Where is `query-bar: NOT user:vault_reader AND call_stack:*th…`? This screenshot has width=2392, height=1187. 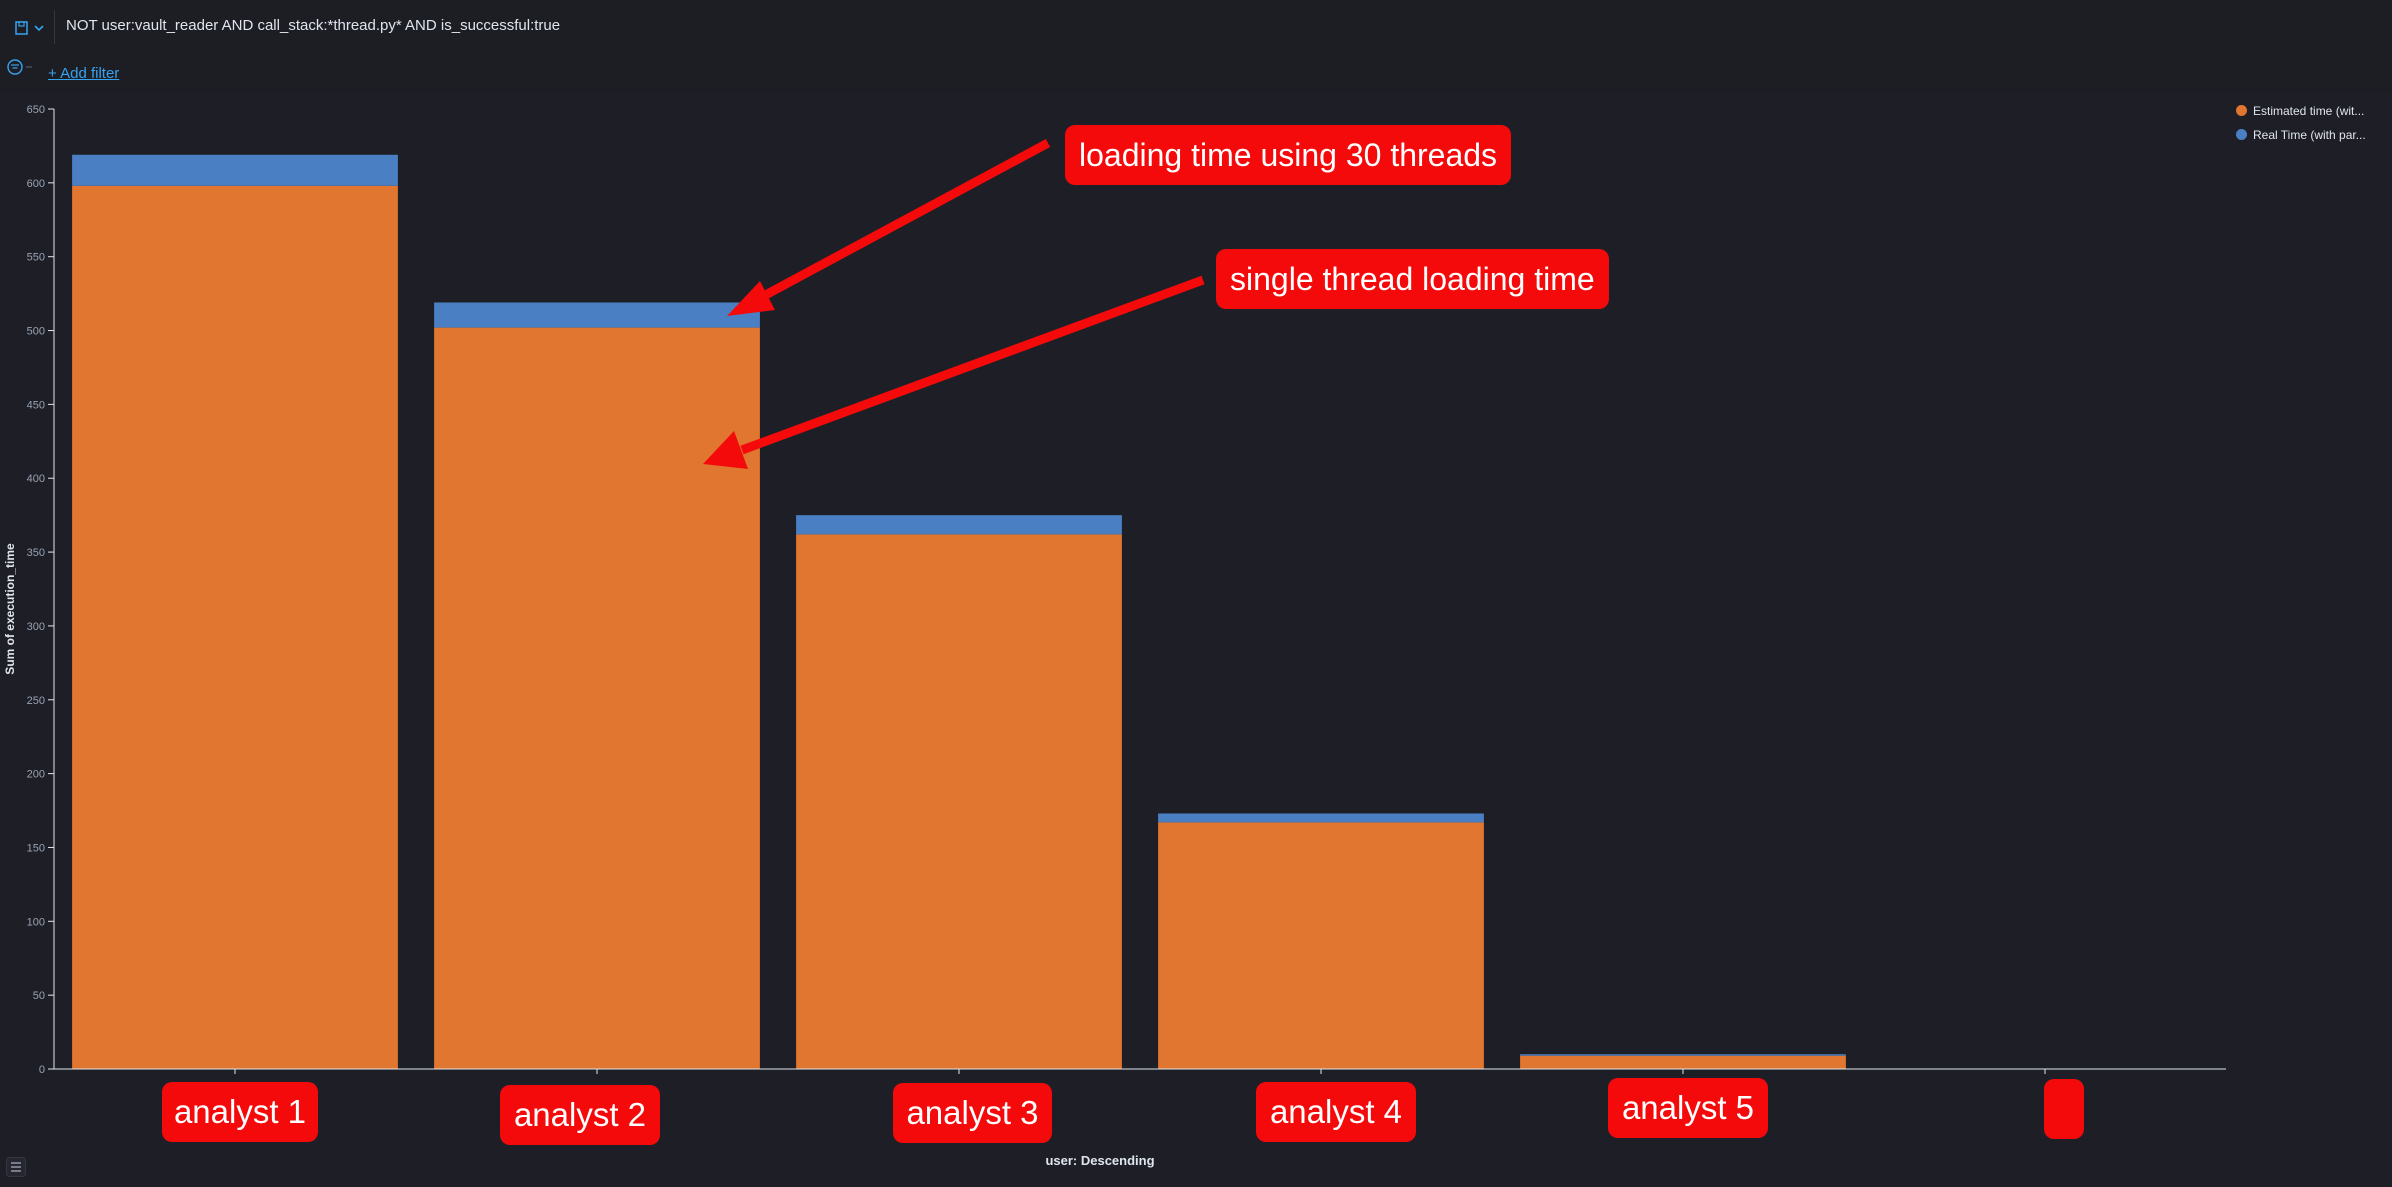
query-bar: NOT user:vault_reader AND call_stack:*th… is located at coordinates (1196, 28).